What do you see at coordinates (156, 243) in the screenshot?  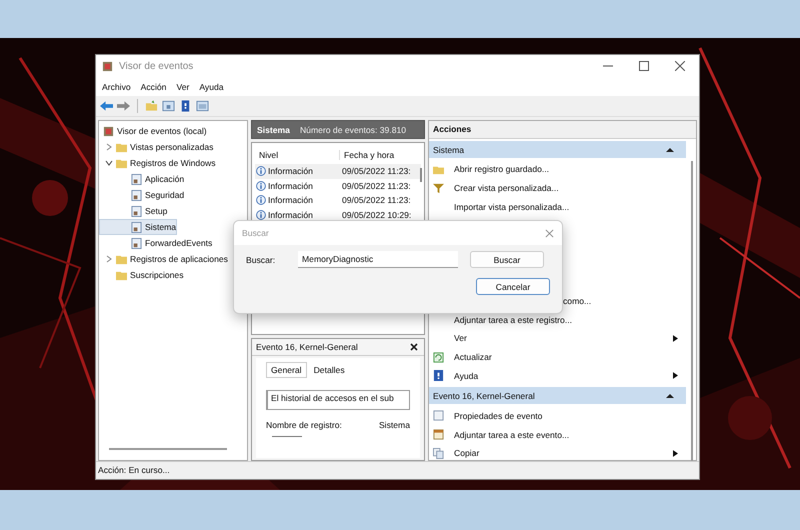 I see `tree-item: ForwardedEvents` at bounding box center [156, 243].